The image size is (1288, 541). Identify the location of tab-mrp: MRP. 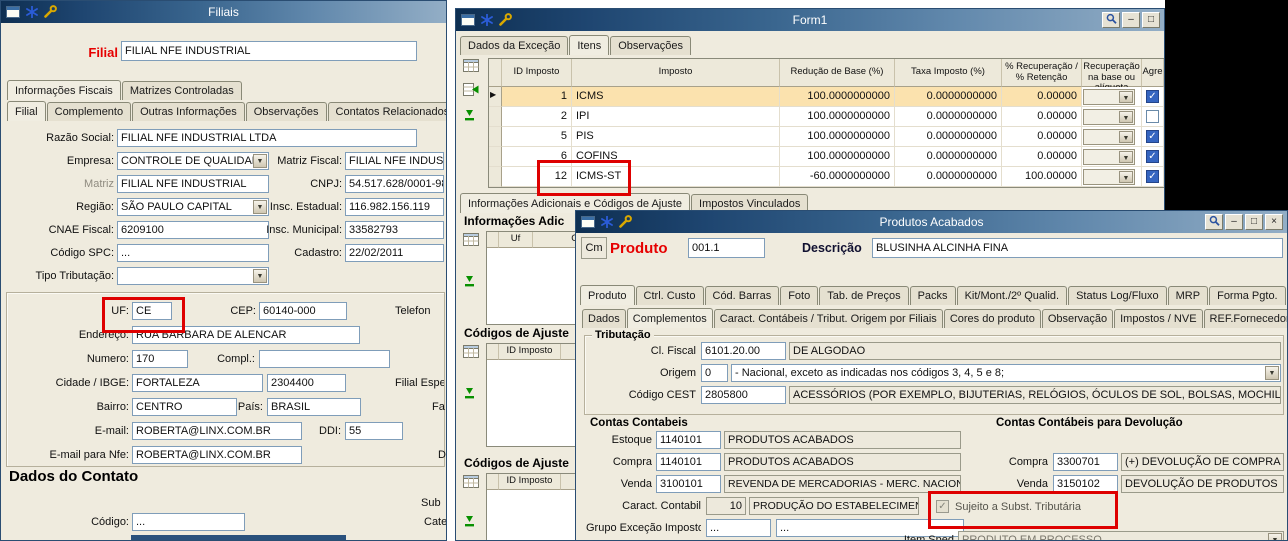
(1188, 295).